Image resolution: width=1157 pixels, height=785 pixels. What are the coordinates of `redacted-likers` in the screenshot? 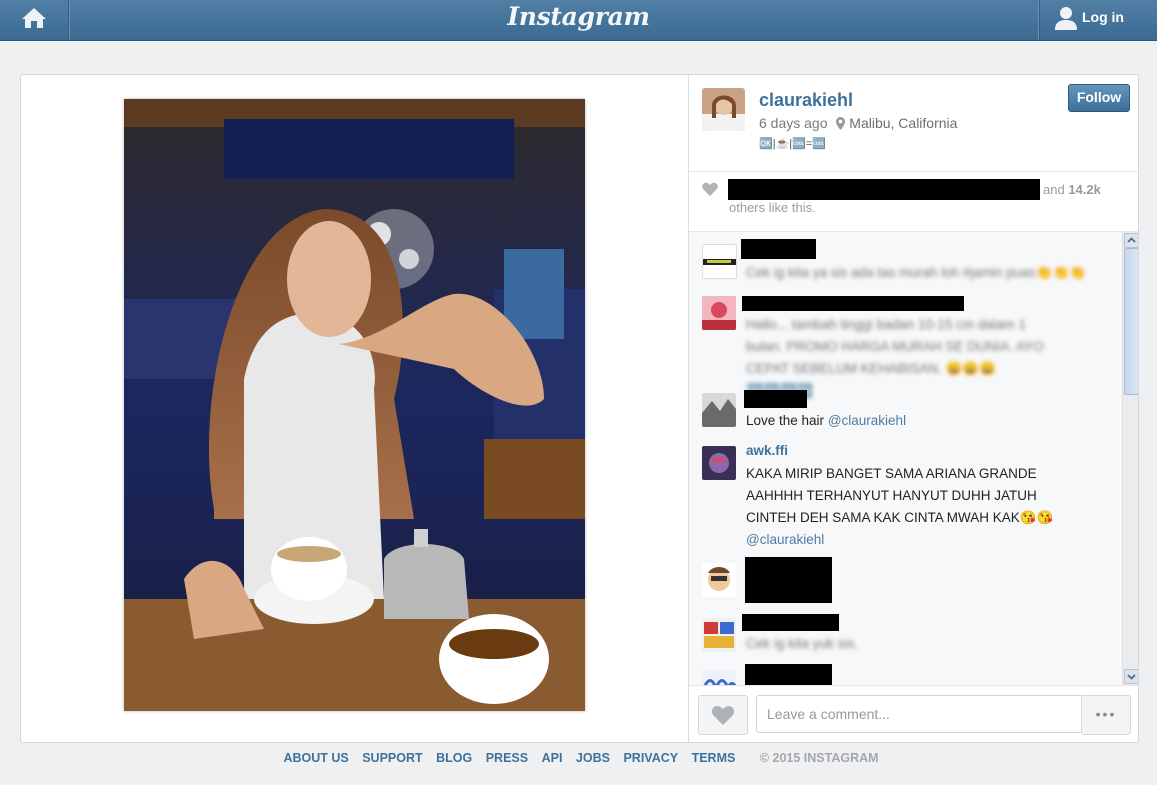 It's located at (884, 189).